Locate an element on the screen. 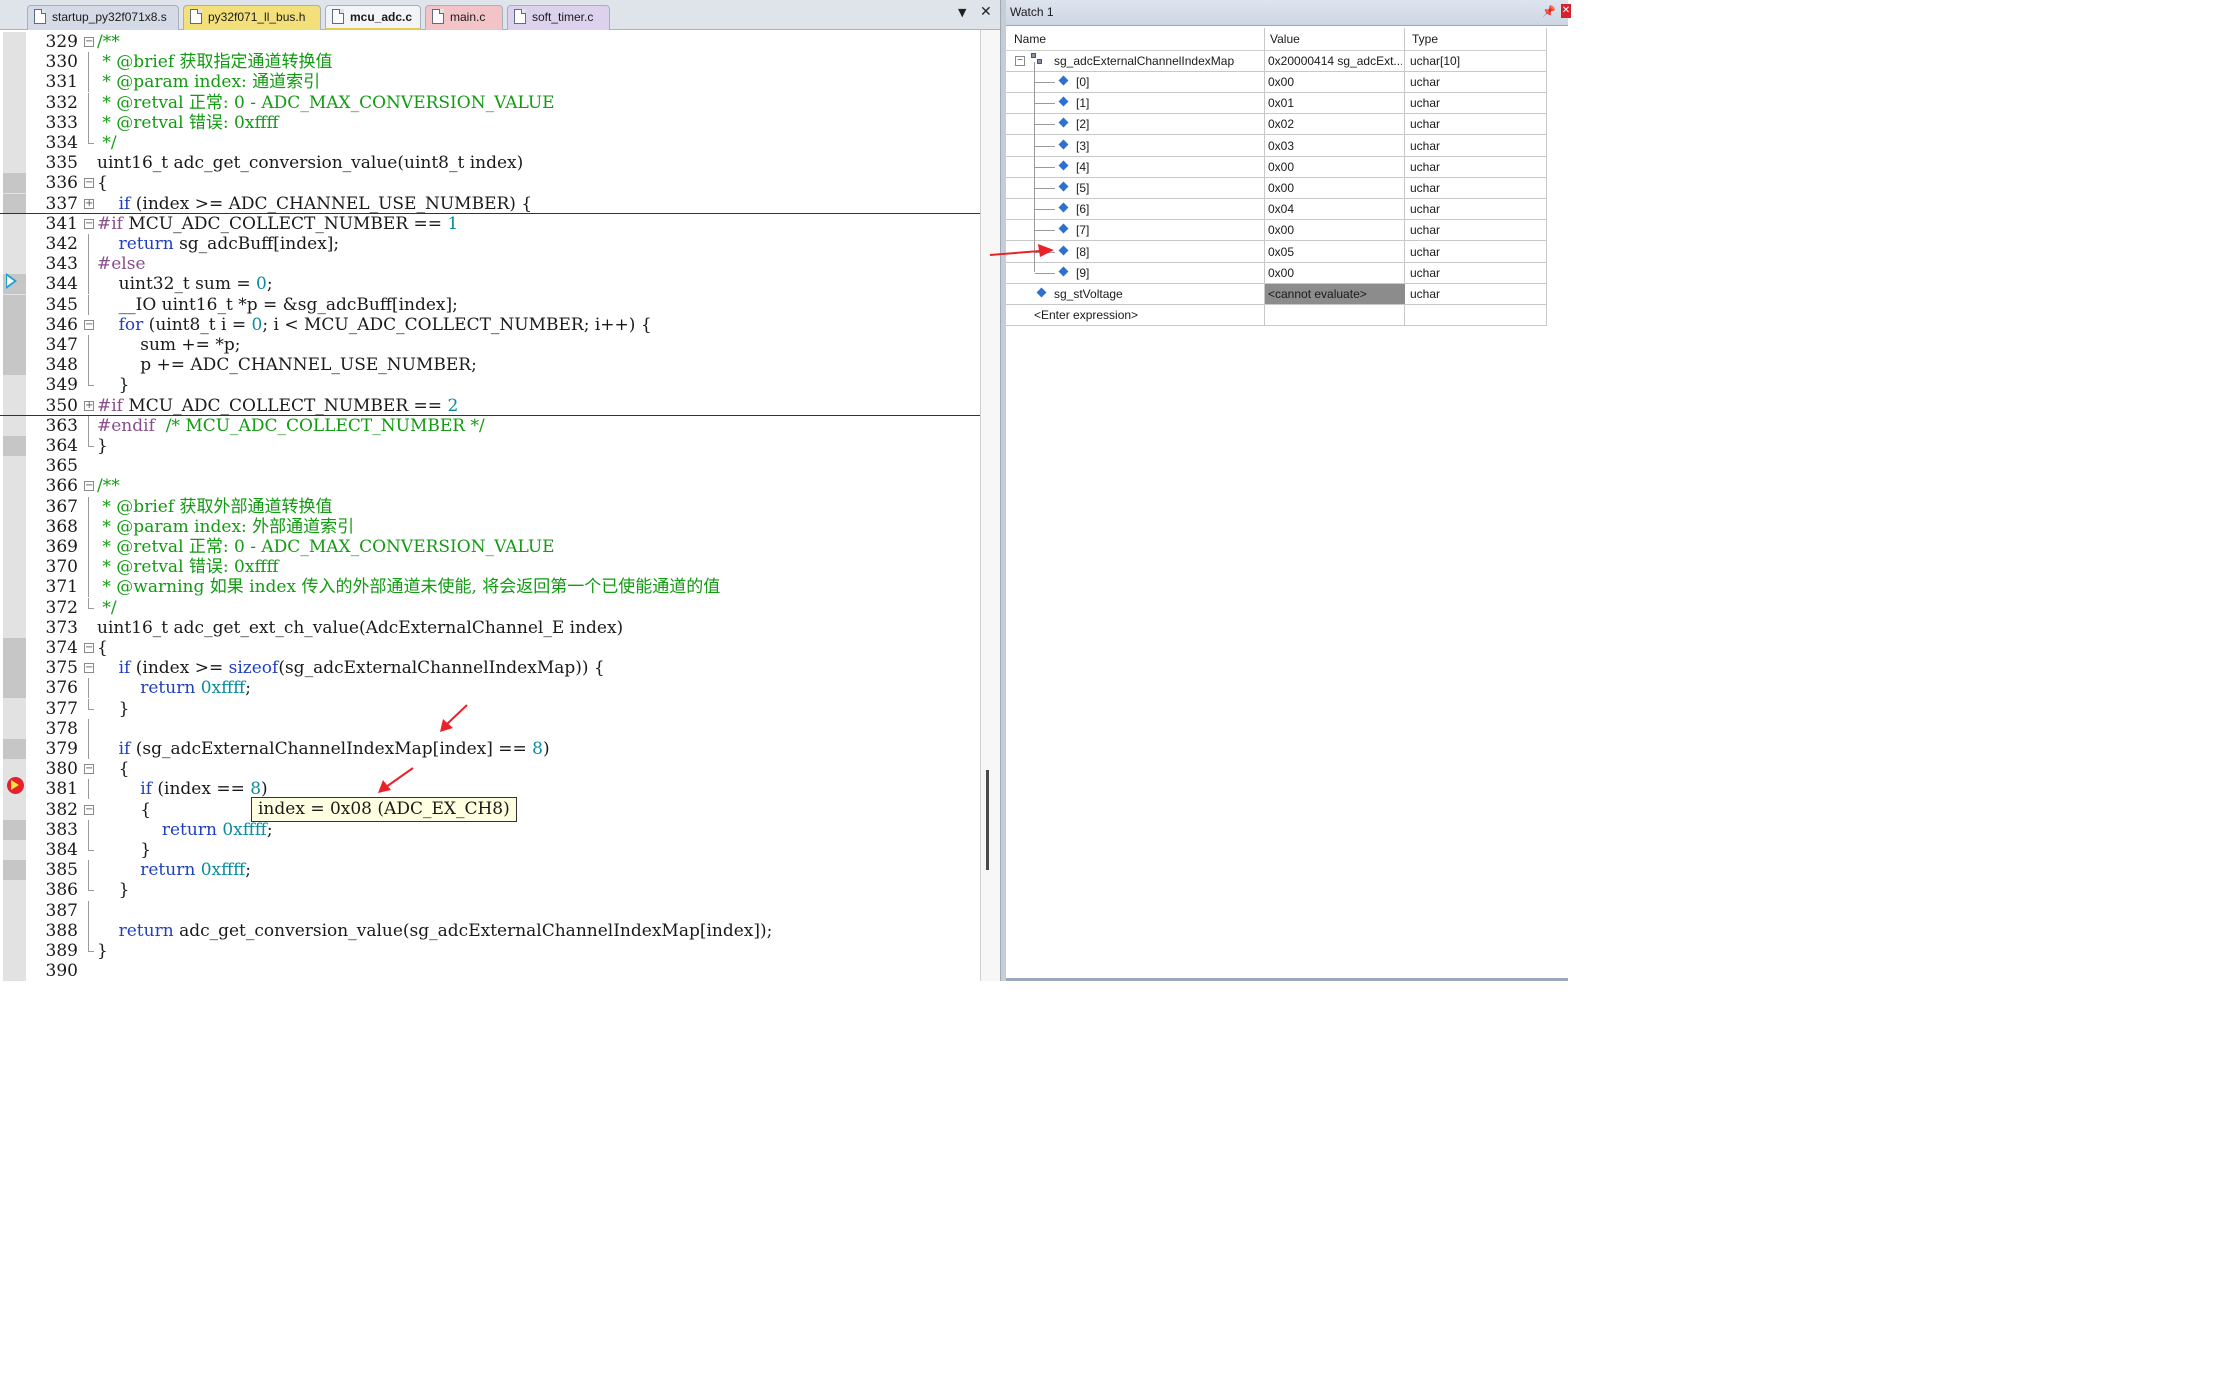 This screenshot has height=1388, width=2219. watch-value: 0x02 is located at coordinates (1335, 124).